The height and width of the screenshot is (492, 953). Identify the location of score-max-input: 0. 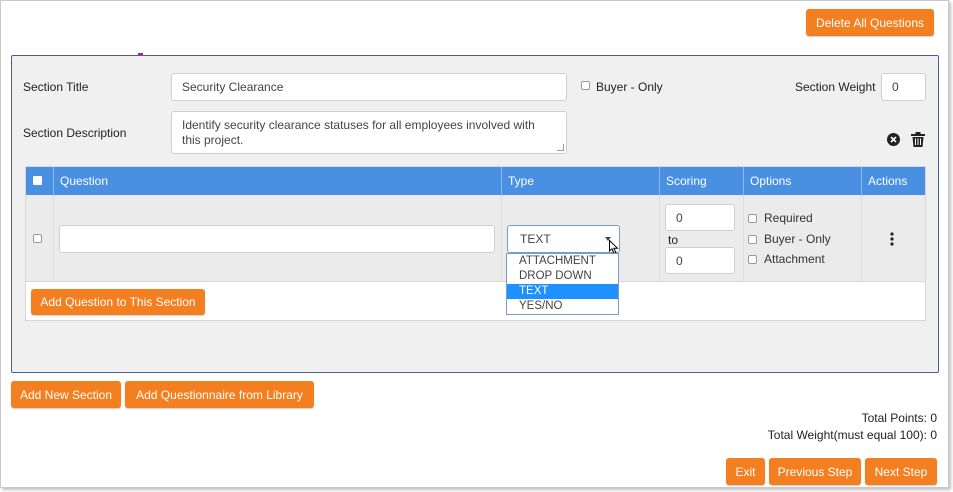
(700, 260).